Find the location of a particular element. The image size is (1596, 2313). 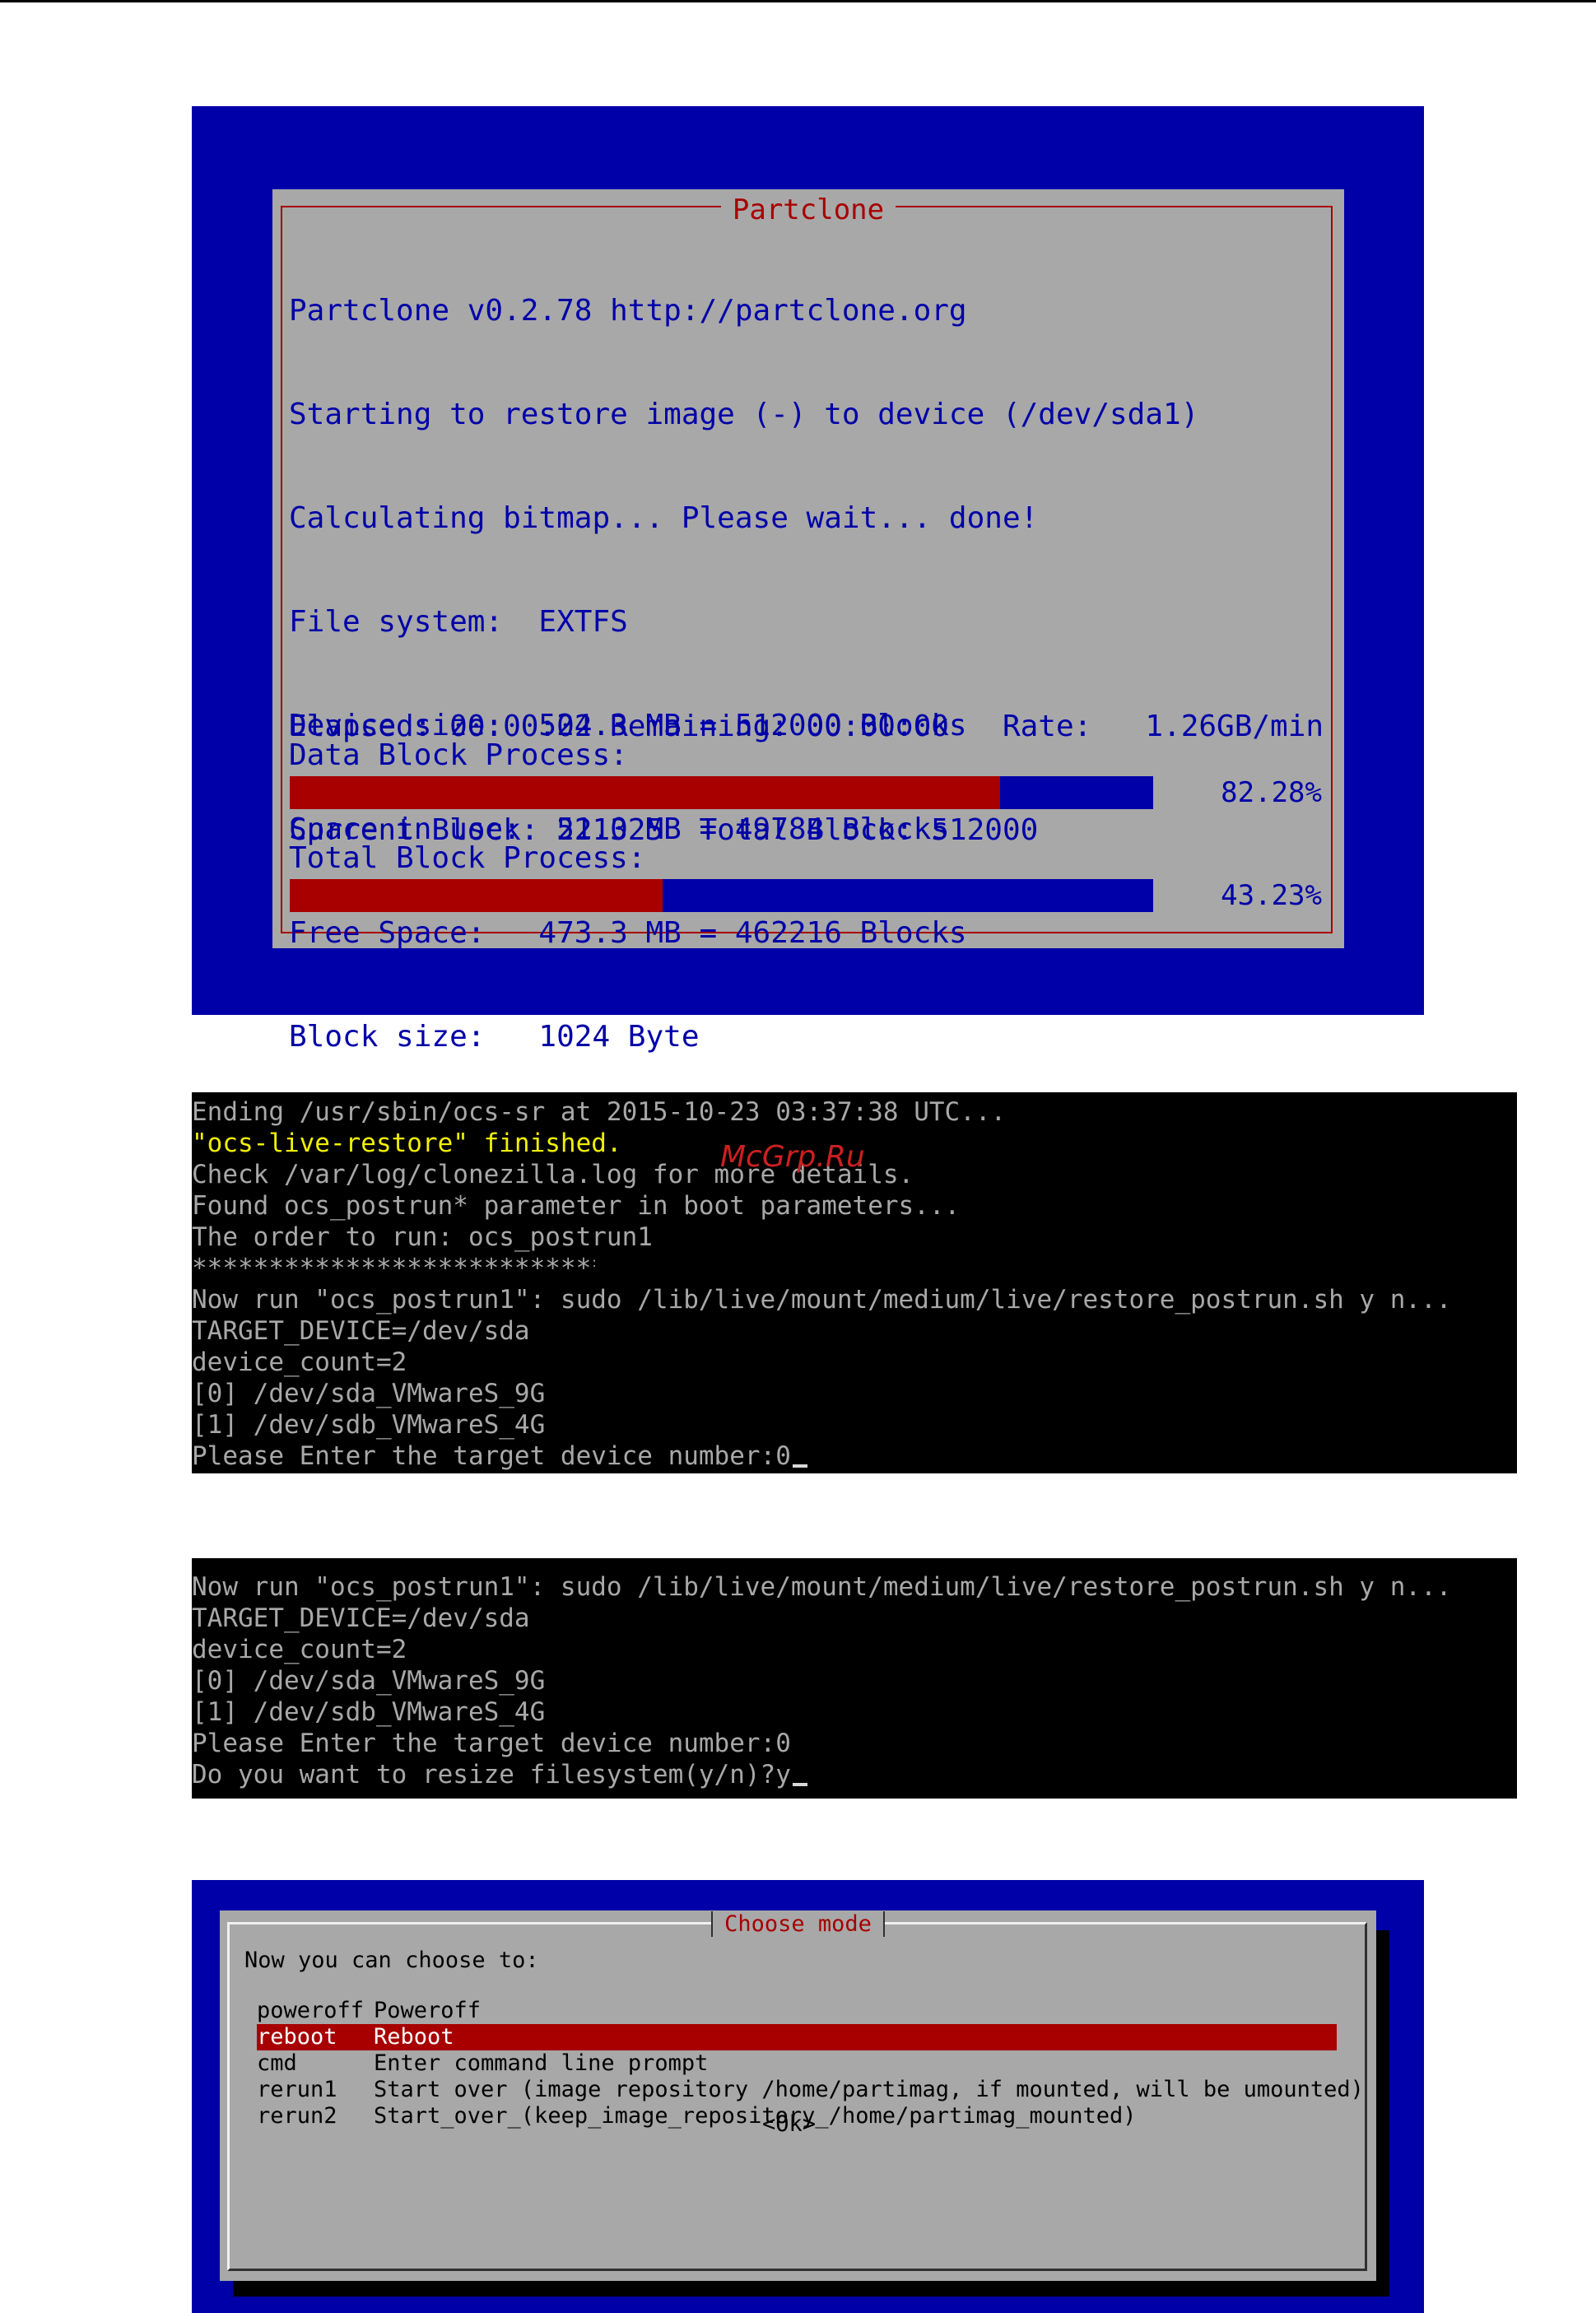

terminal-line: Please Enter the target device number:0 is located at coordinates (491, 1743).